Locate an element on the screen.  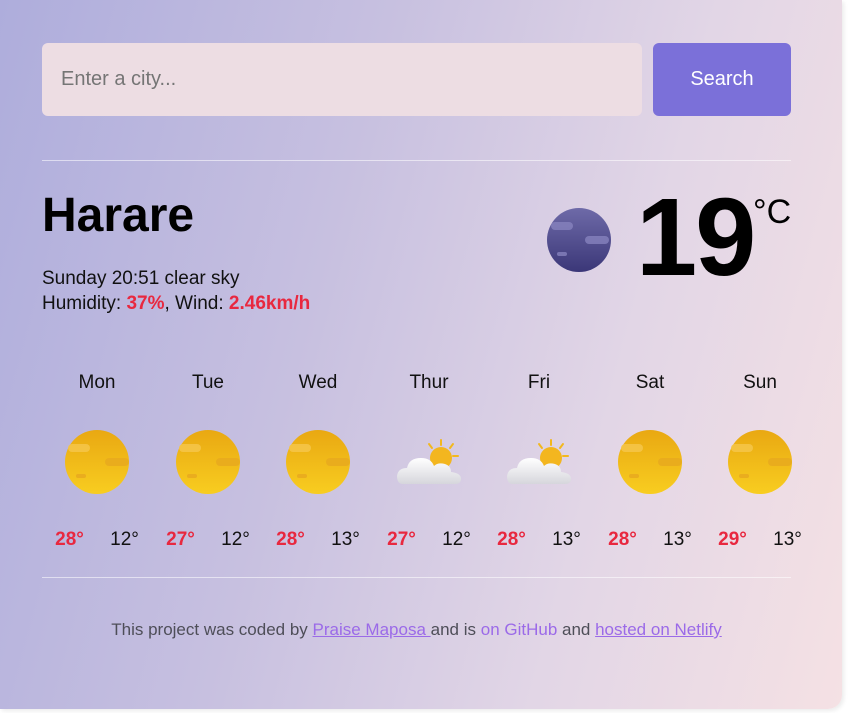
day-time: Sunday 20:51 is located at coordinates (101, 278).